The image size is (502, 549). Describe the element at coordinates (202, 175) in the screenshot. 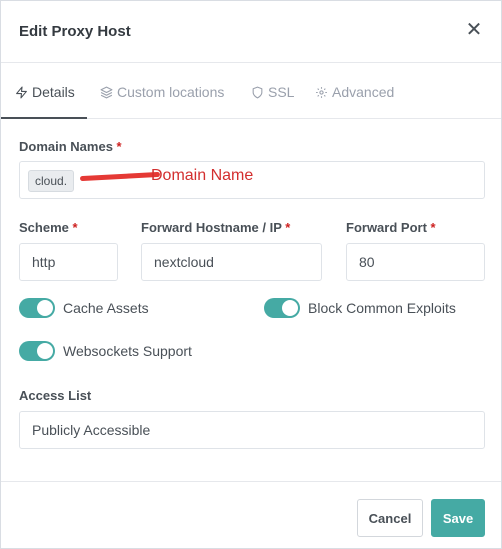

I see `domain-annotation: Domain Name` at that location.